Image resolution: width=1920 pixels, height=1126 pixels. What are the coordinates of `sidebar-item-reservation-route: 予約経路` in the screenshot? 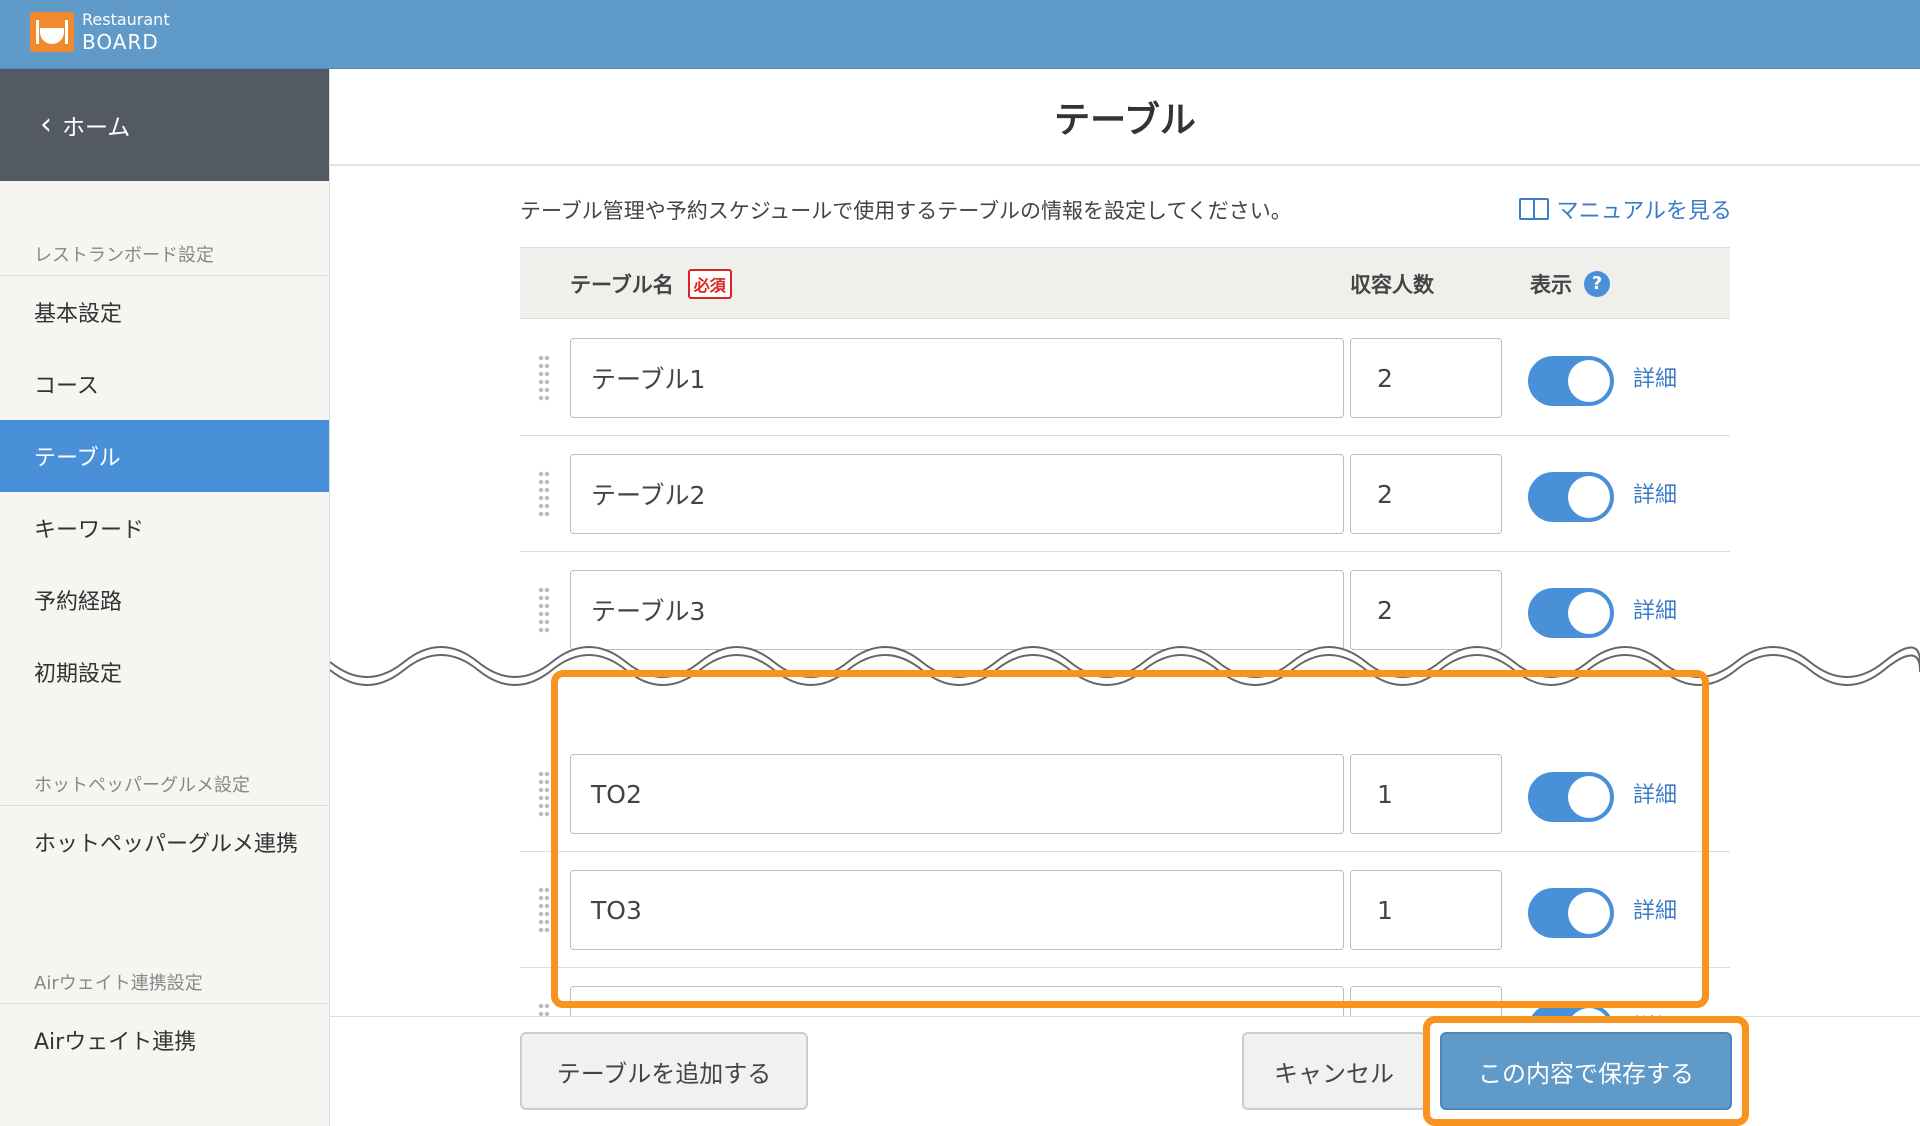 It's located at (164, 600).